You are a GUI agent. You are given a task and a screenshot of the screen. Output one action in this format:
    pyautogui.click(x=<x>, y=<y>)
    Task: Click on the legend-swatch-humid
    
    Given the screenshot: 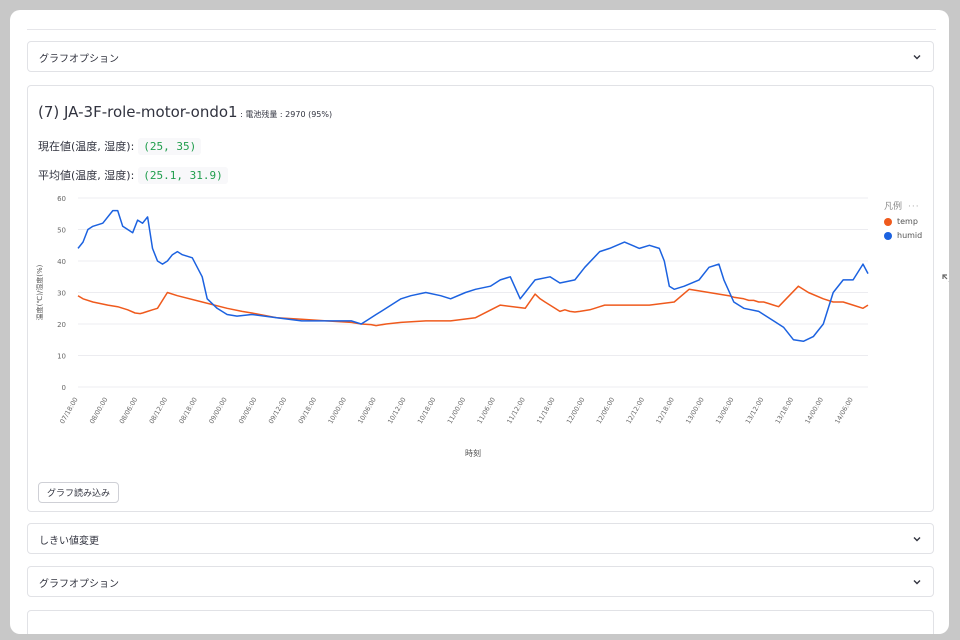 What is the action you would take?
    pyautogui.click(x=888, y=235)
    